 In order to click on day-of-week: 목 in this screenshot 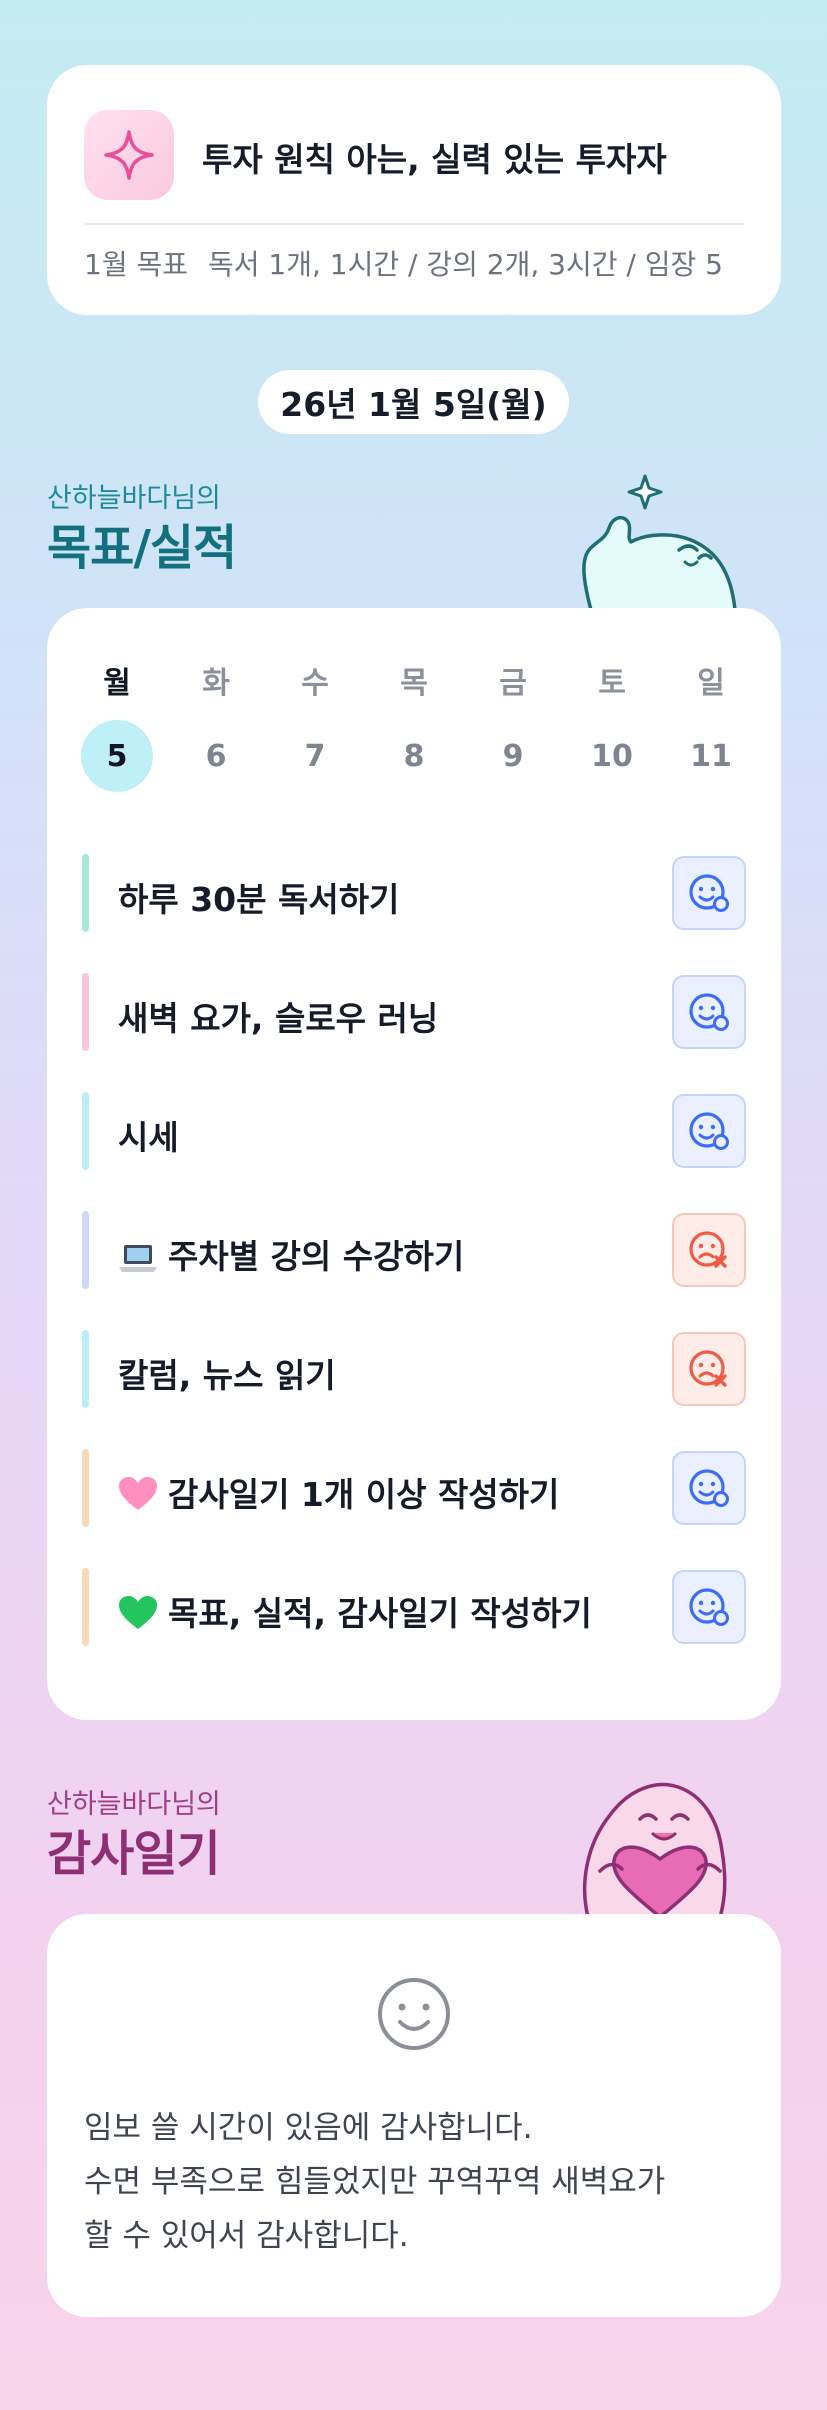, I will do `click(414, 683)`.